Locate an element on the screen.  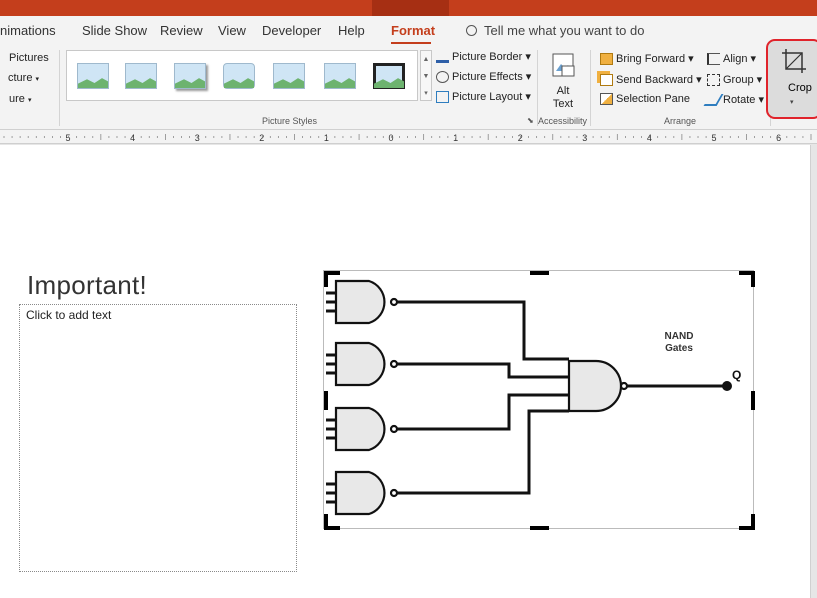
send-backward-label: Send Backward is located at coordinates (655, 80).